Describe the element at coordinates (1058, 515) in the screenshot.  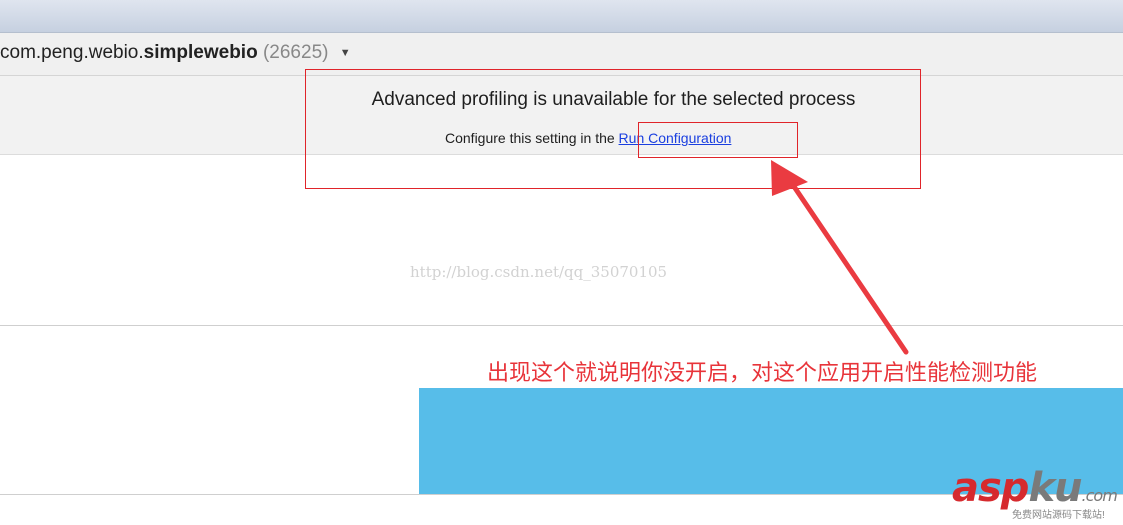
I see `logo-tagline: 免费网站源码下载站!` at that location.